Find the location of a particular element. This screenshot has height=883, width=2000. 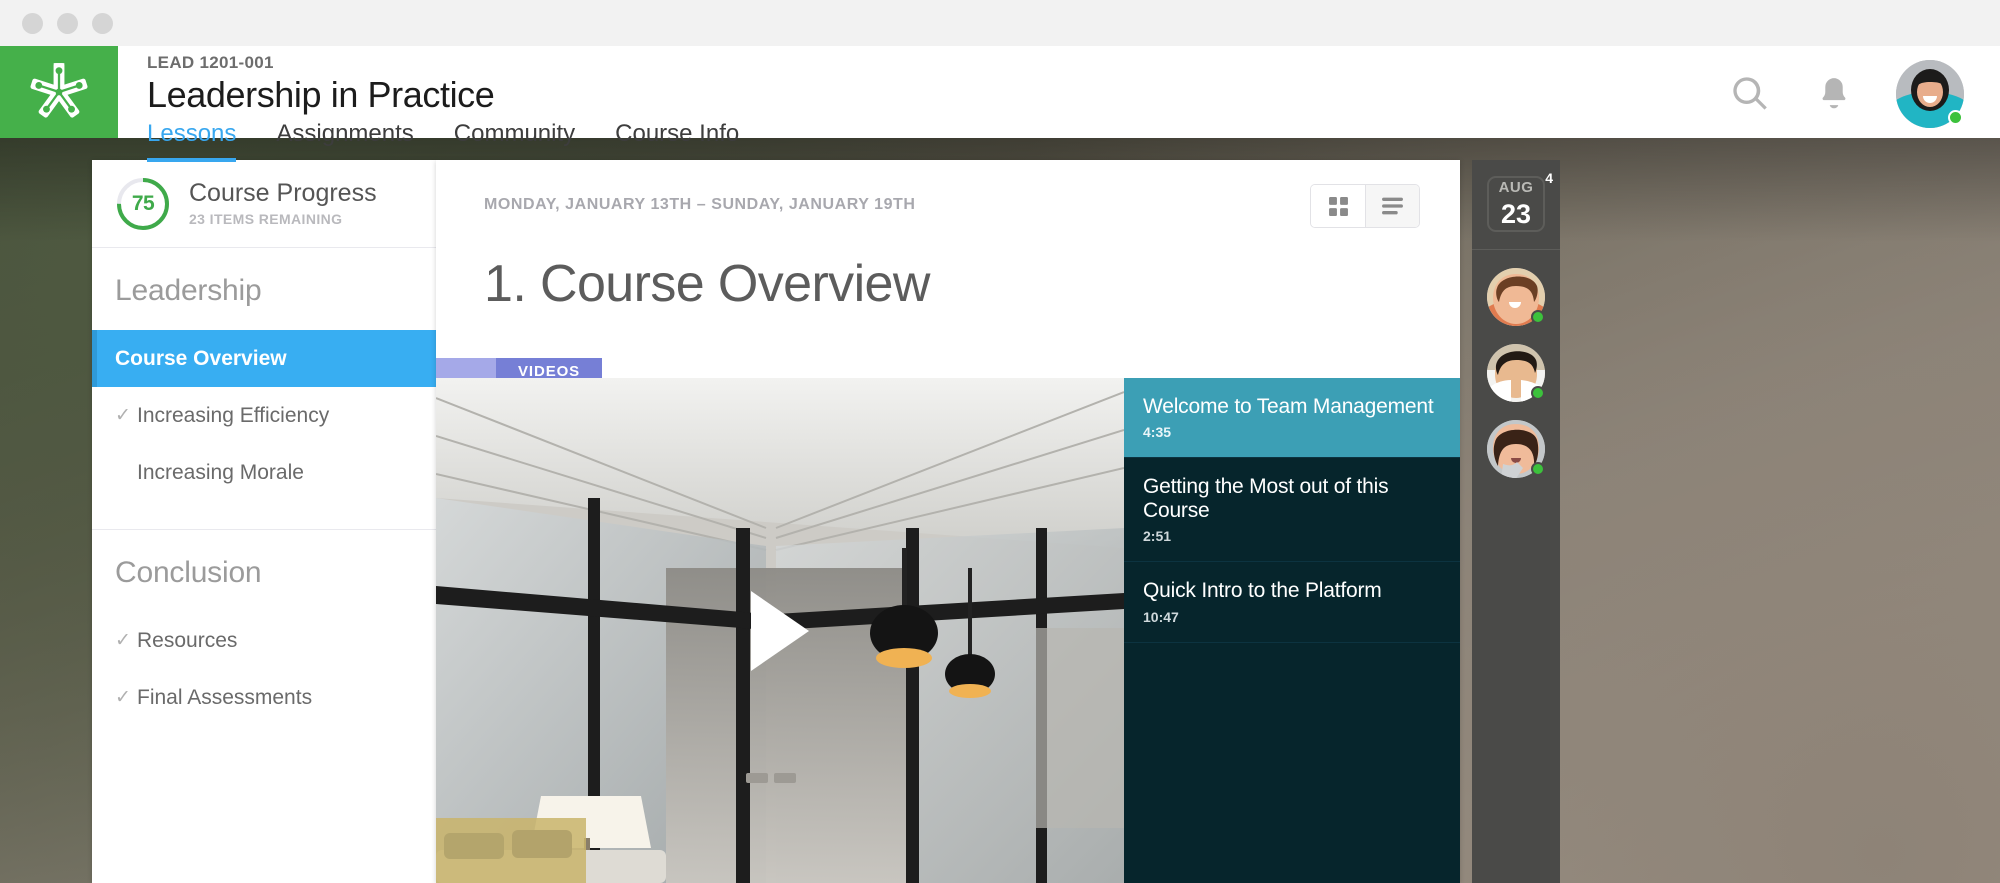

sidebar-item-course-overview: Course Overview is located at coordinates (264, 358).